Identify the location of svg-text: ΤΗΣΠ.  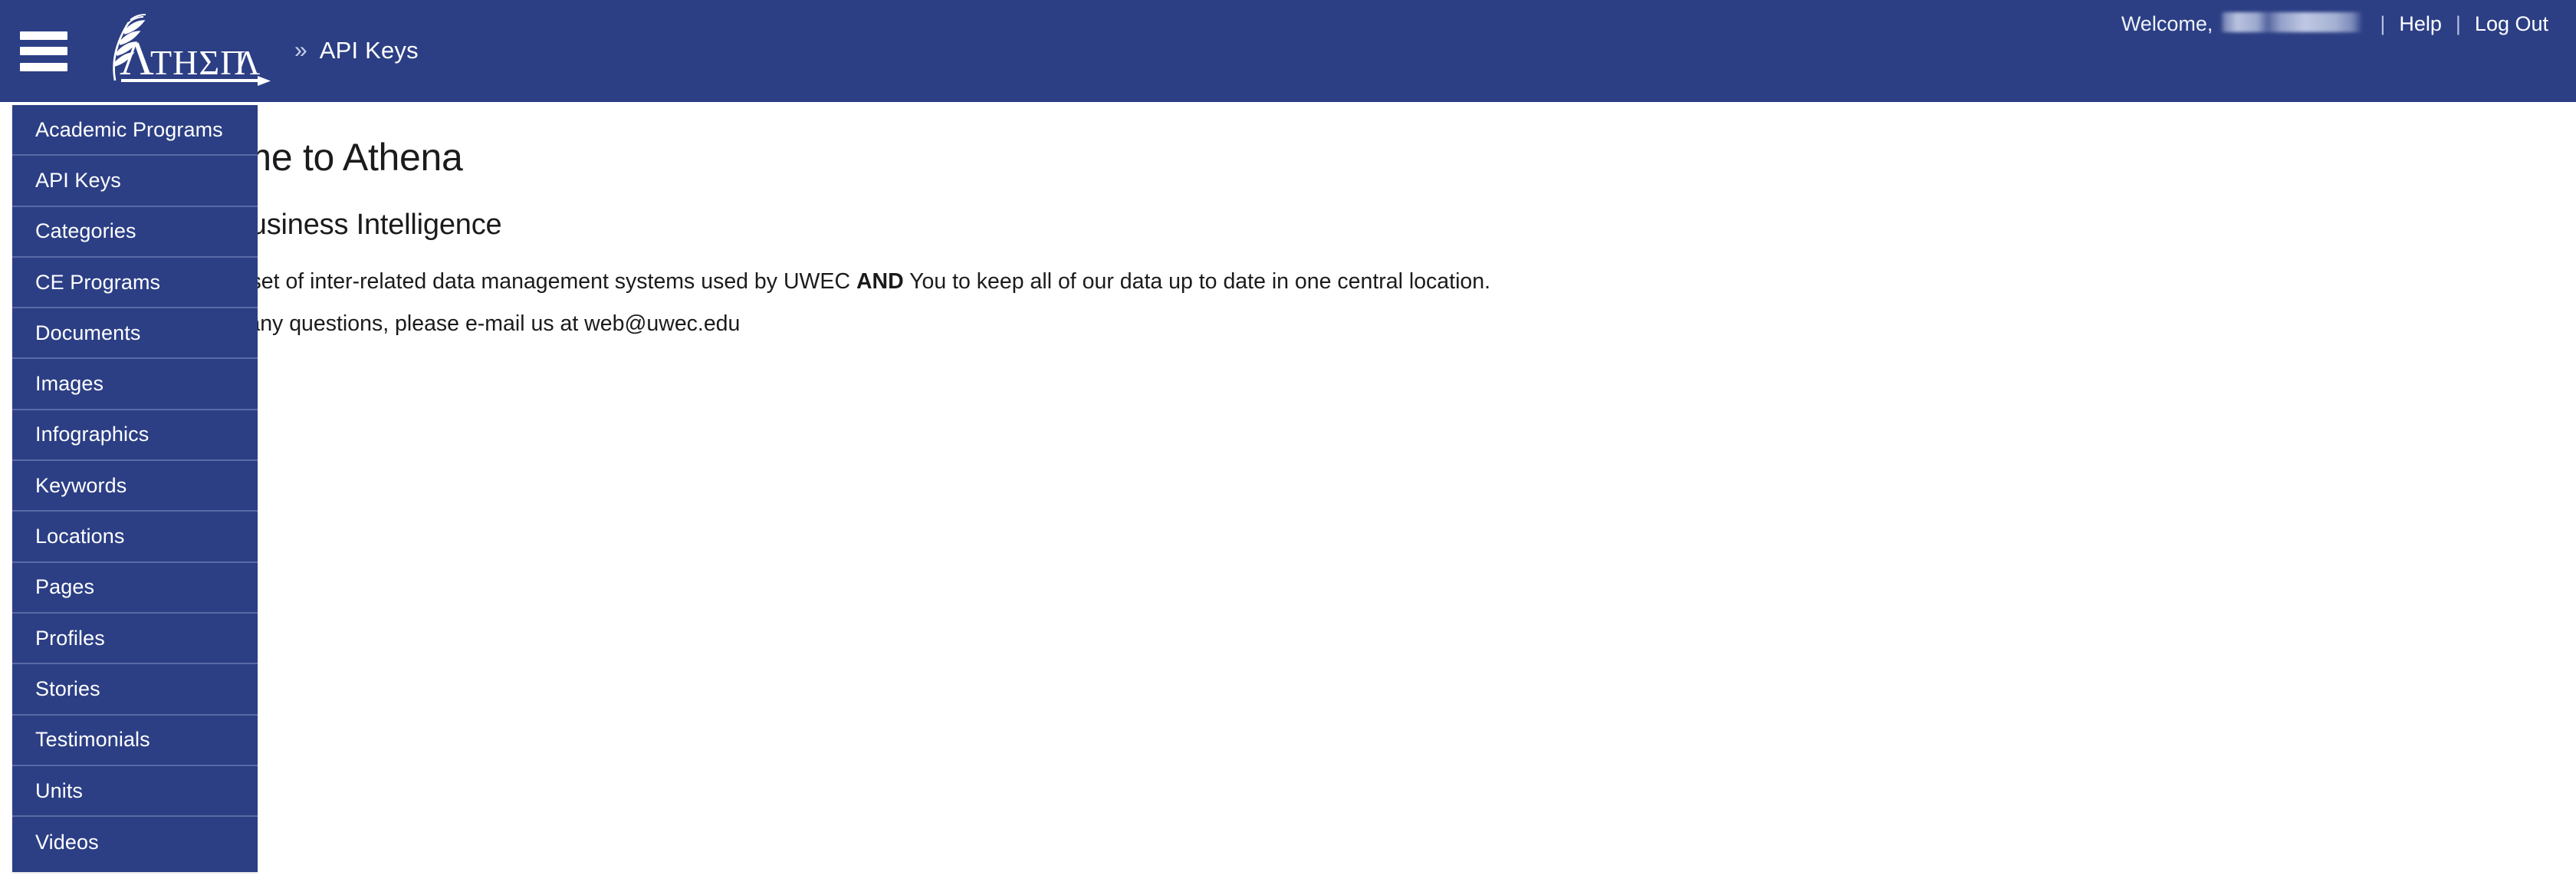
(198, 62).